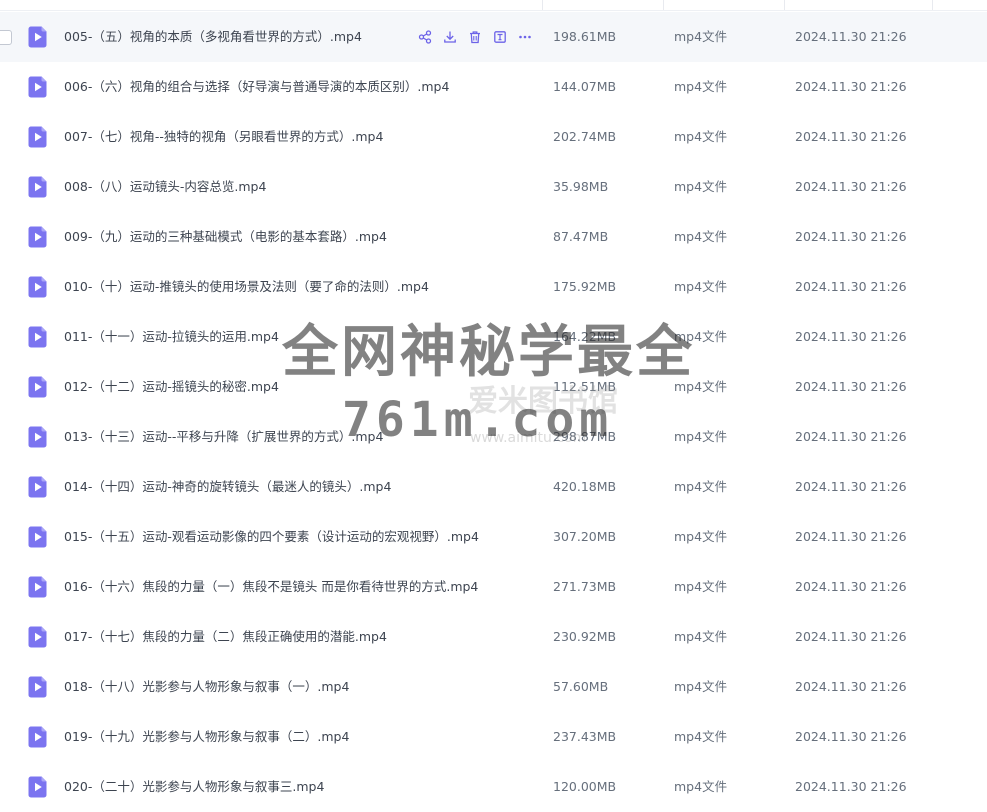  What do you see at coordinates (585, 436) in the screenshot?
I see `file-size: 298.87MB` at bounding box center [585, 436].